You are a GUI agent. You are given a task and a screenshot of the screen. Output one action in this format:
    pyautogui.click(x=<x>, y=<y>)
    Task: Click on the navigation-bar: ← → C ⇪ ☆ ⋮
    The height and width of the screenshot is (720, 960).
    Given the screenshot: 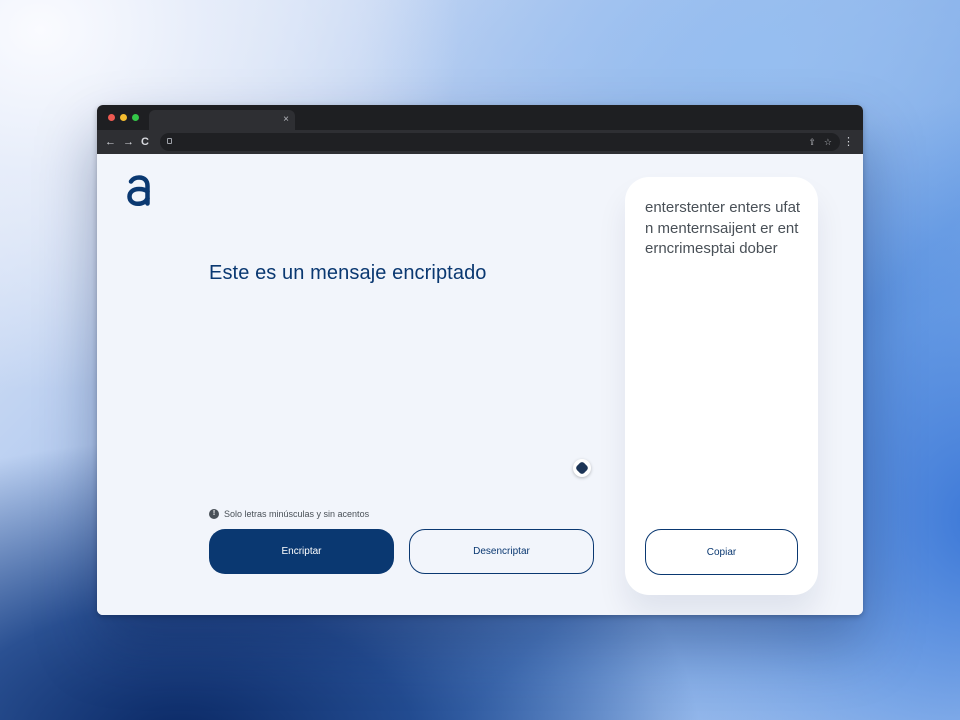 What is the action you would take?
    pyautogui.click(x=480, y=142)
    